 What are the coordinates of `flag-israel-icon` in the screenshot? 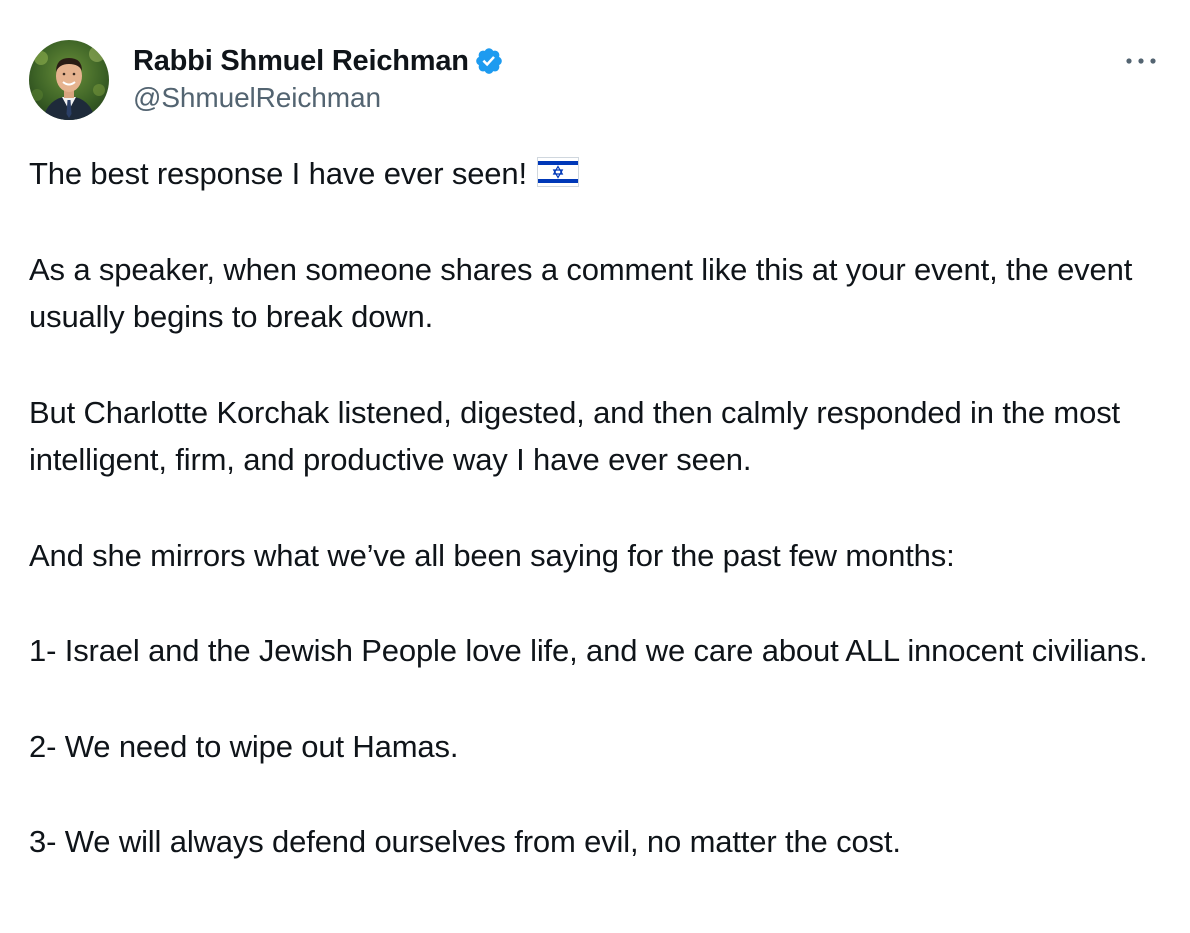 It's located at (557, 170).